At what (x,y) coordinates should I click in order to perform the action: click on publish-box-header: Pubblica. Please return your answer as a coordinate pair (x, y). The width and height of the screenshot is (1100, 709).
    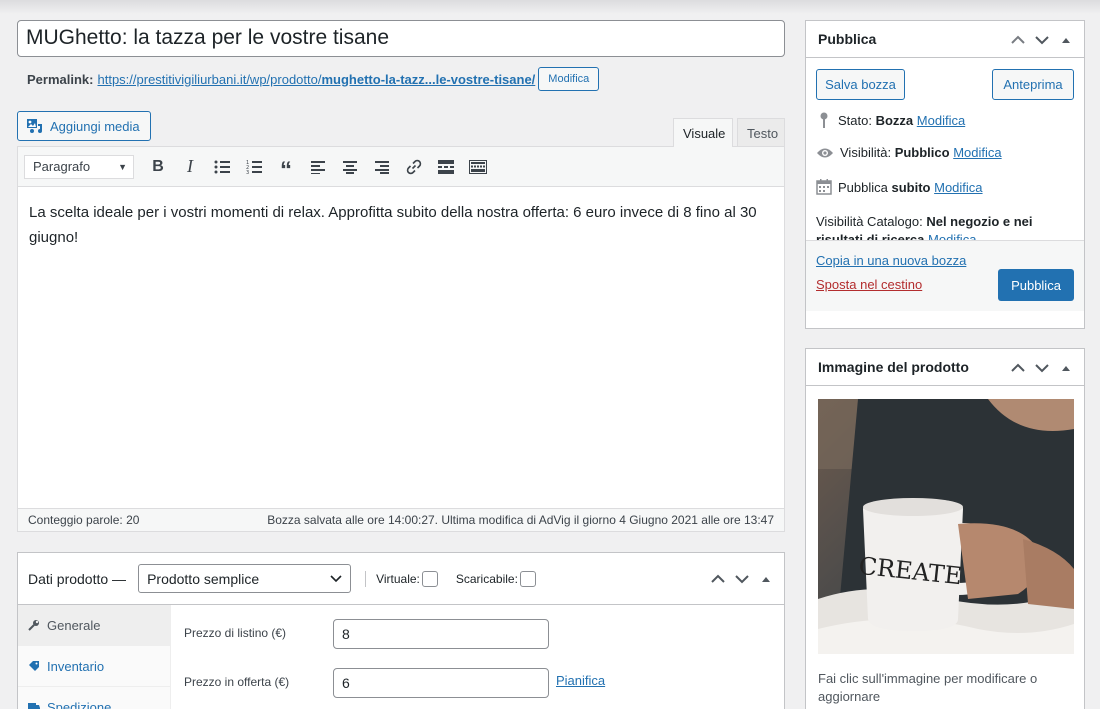
    Looking at the image, I should click on (945, 39).